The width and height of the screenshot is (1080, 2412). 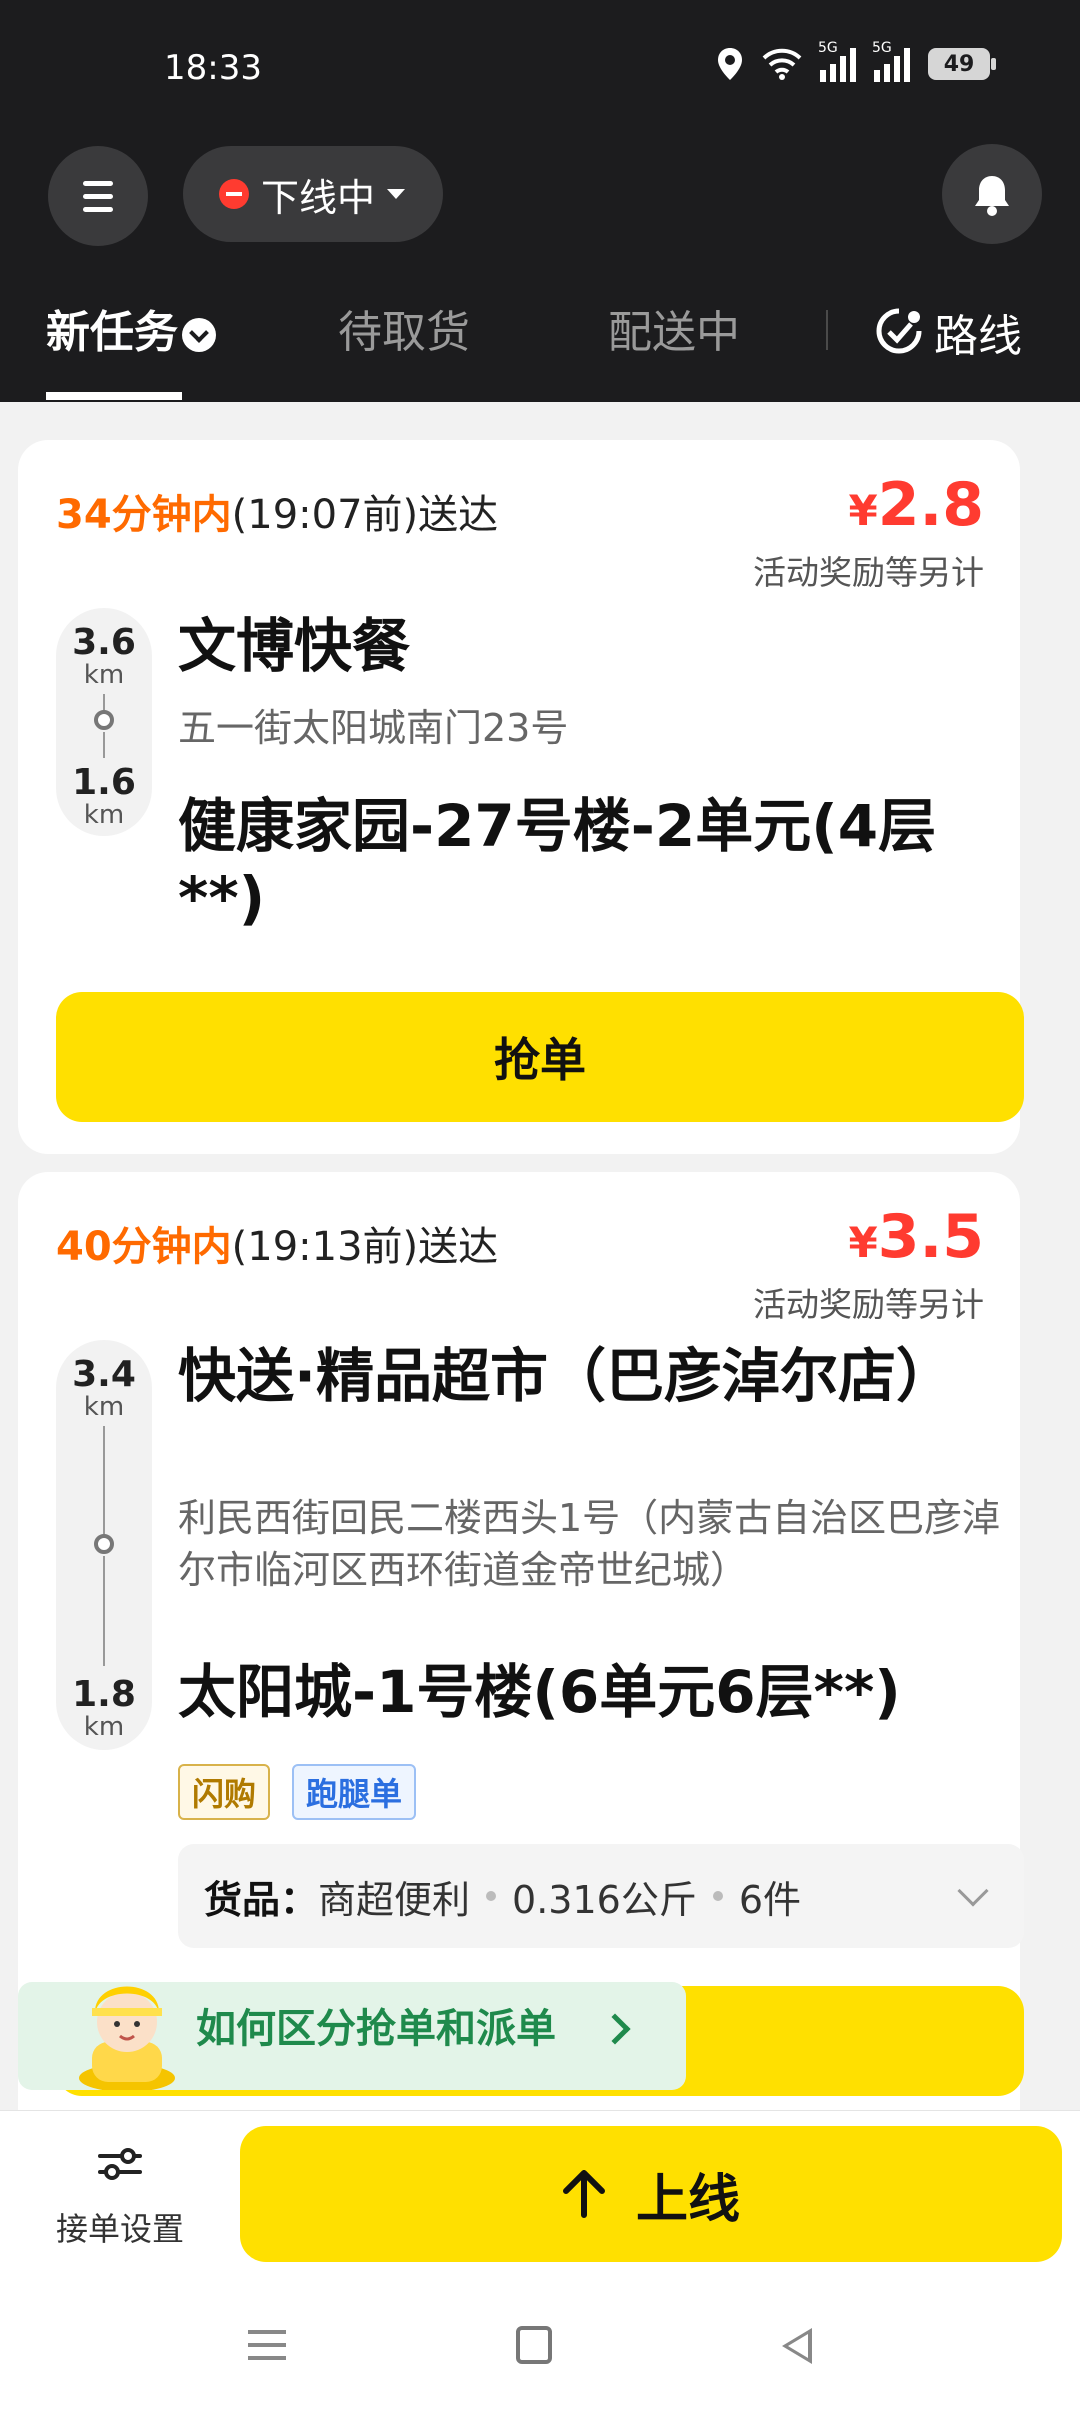 I want to click on tab-label: 待取货, so click(x=404, y=332).